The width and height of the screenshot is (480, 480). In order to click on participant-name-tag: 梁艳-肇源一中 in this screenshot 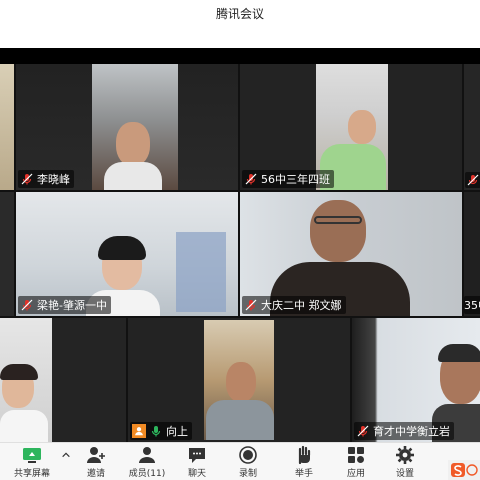, I will do `click(64, 305)`.